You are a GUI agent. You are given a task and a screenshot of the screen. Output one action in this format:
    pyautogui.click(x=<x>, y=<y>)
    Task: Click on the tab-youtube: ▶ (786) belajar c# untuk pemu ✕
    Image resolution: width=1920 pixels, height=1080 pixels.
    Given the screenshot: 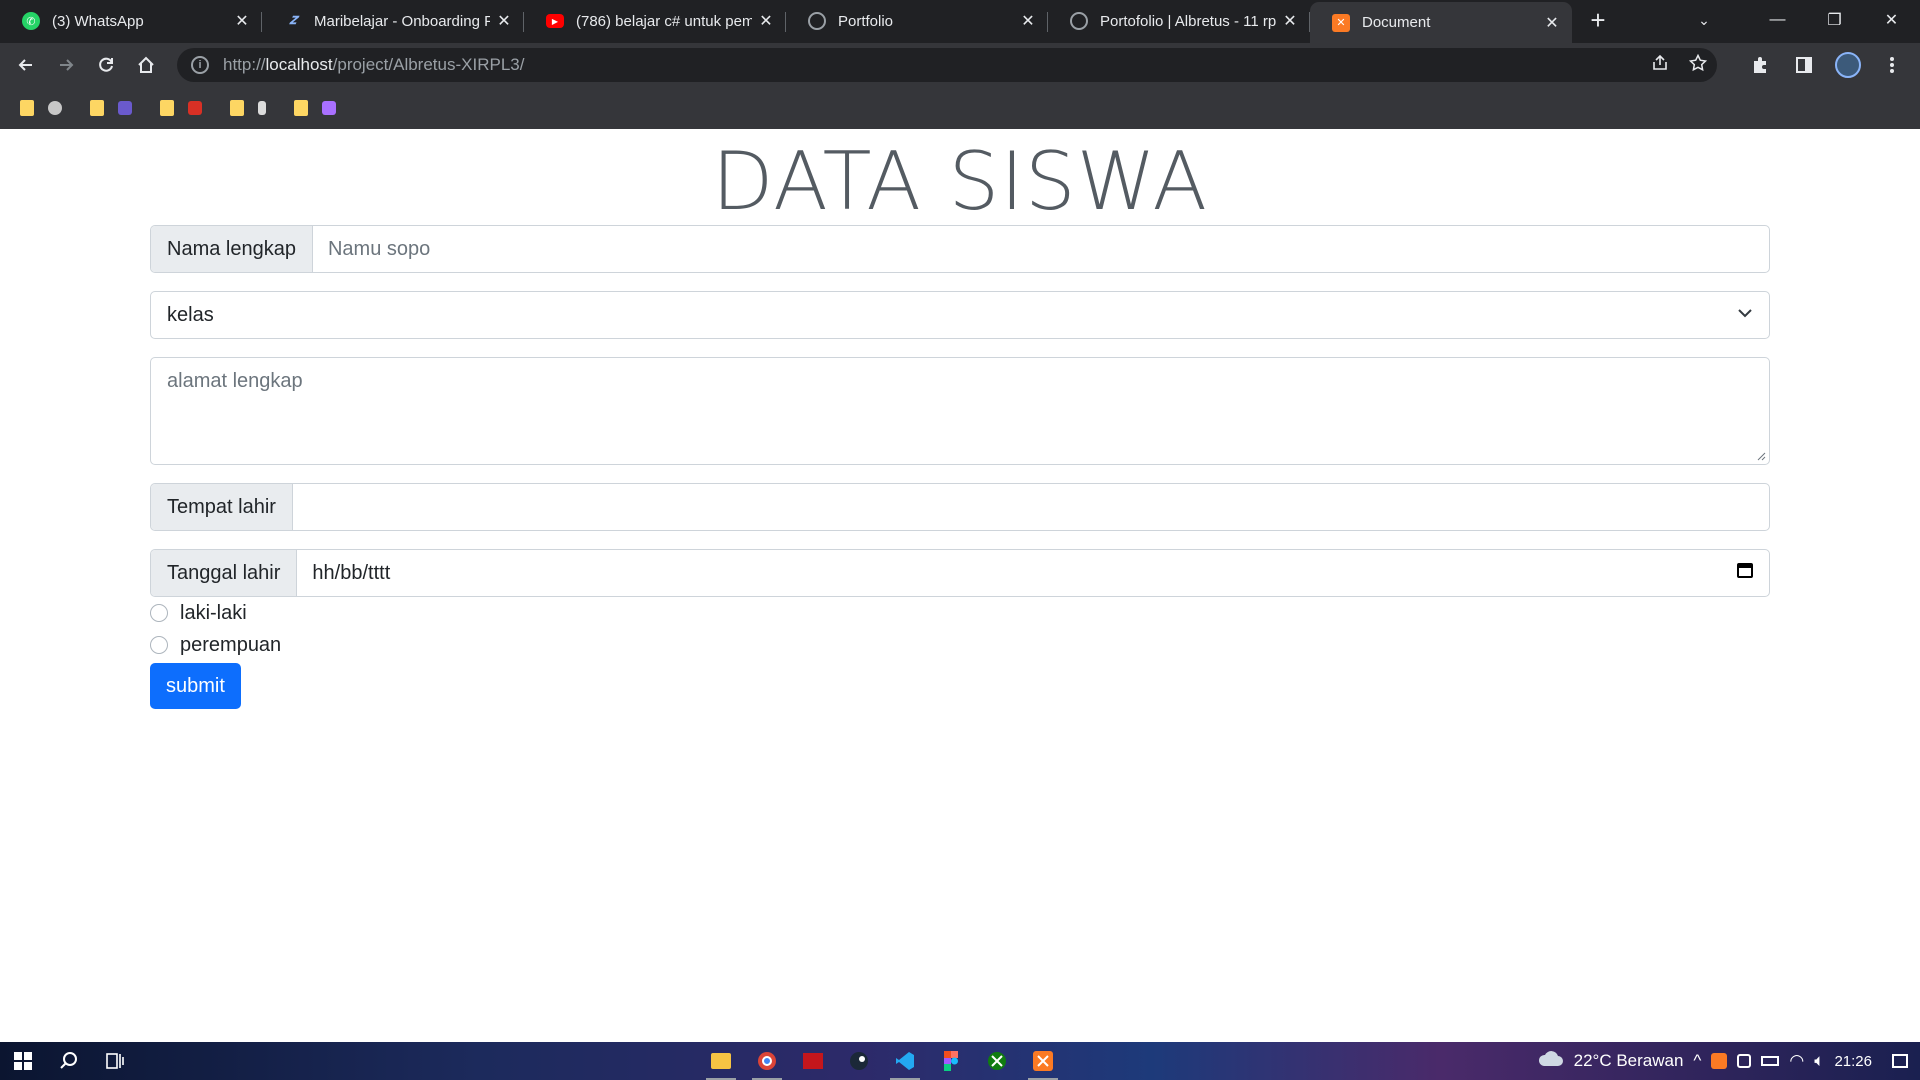 What is the action you would take?
    pyautogui.click(x=655, y=21)
    